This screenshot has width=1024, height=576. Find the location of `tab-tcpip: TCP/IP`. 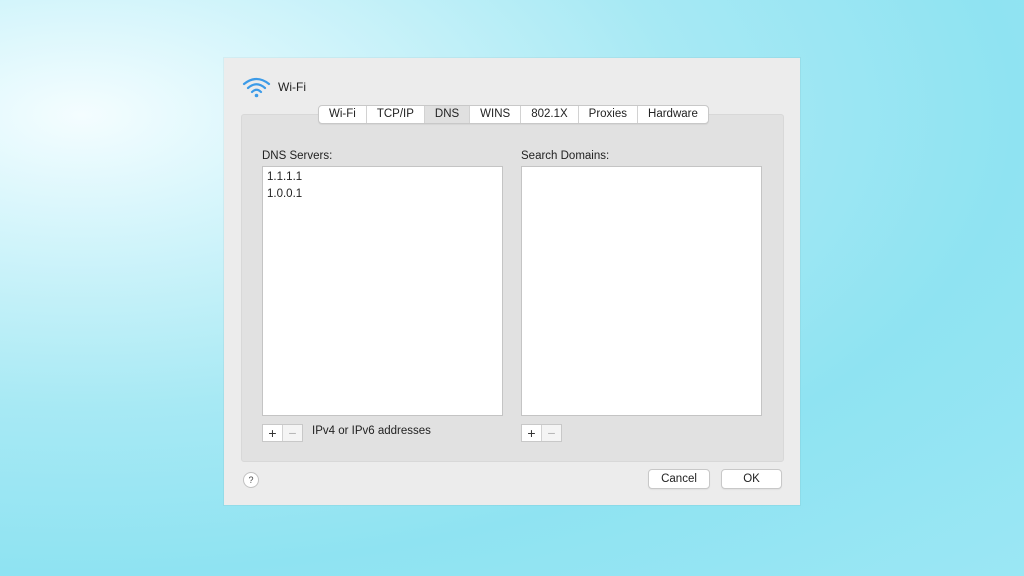

tab-tcpip: TCP/IP is located at coordinates (394, 114).